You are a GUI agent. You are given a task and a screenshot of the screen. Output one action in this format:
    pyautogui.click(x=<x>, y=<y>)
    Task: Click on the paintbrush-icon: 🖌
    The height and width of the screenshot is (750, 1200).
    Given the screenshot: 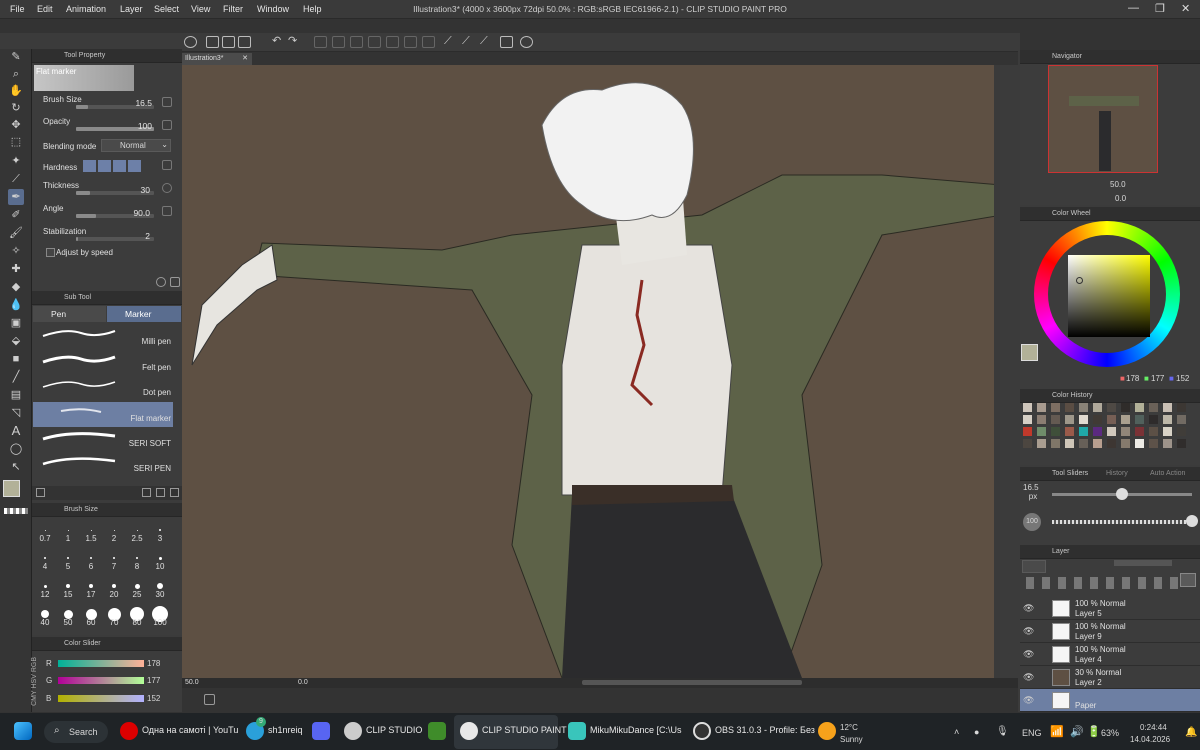 What is the action you would take?
    pyautogui.click(x=16, y=233)
    